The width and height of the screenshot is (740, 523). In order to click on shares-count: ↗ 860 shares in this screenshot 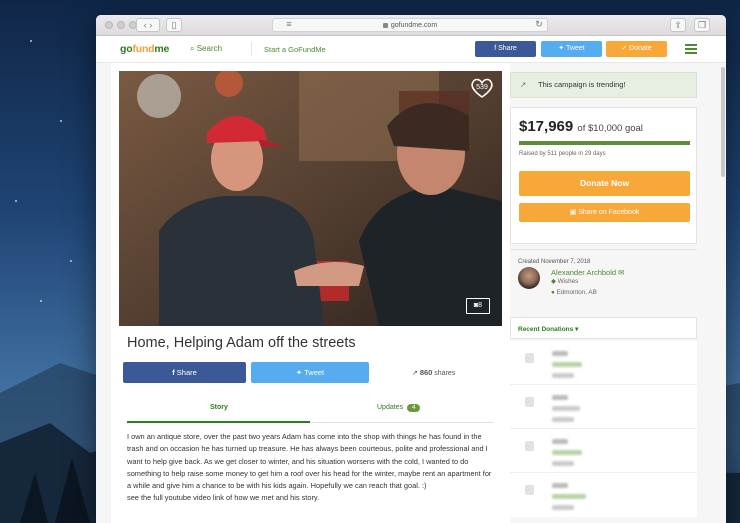, I will do `click(433, 372)`.